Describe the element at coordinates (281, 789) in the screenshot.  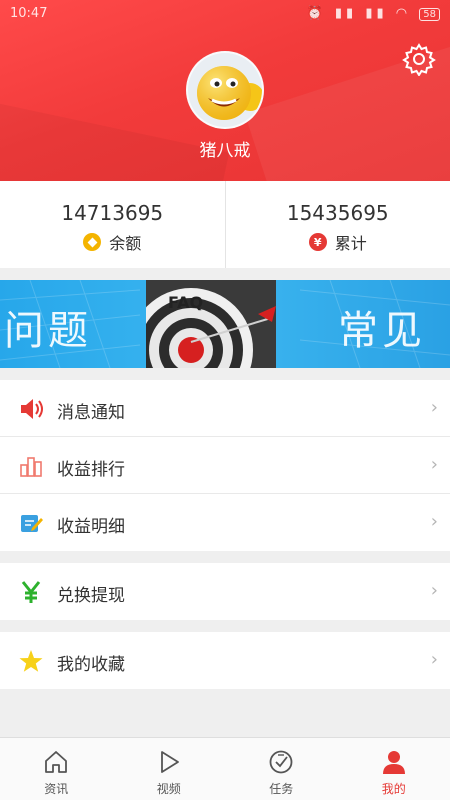
I see `tab-label: 任务` at that location.